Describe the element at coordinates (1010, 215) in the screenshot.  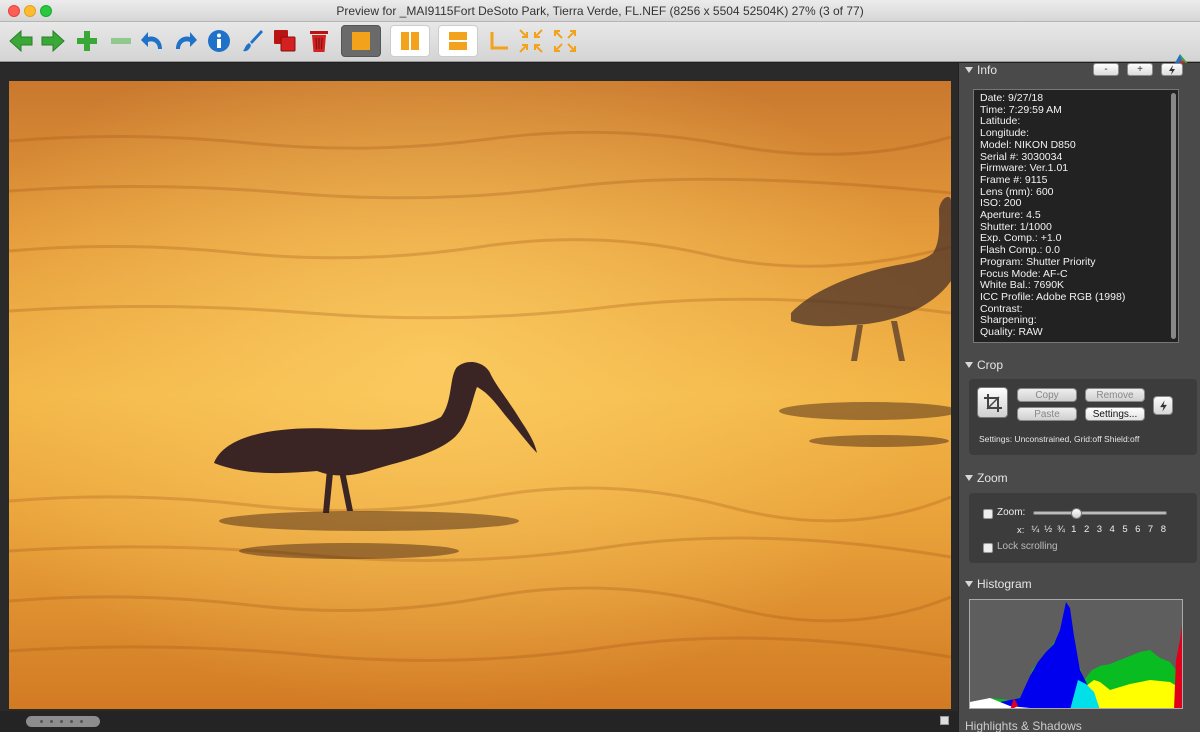
I see `info-line: Aperture: 4.5` at that location.